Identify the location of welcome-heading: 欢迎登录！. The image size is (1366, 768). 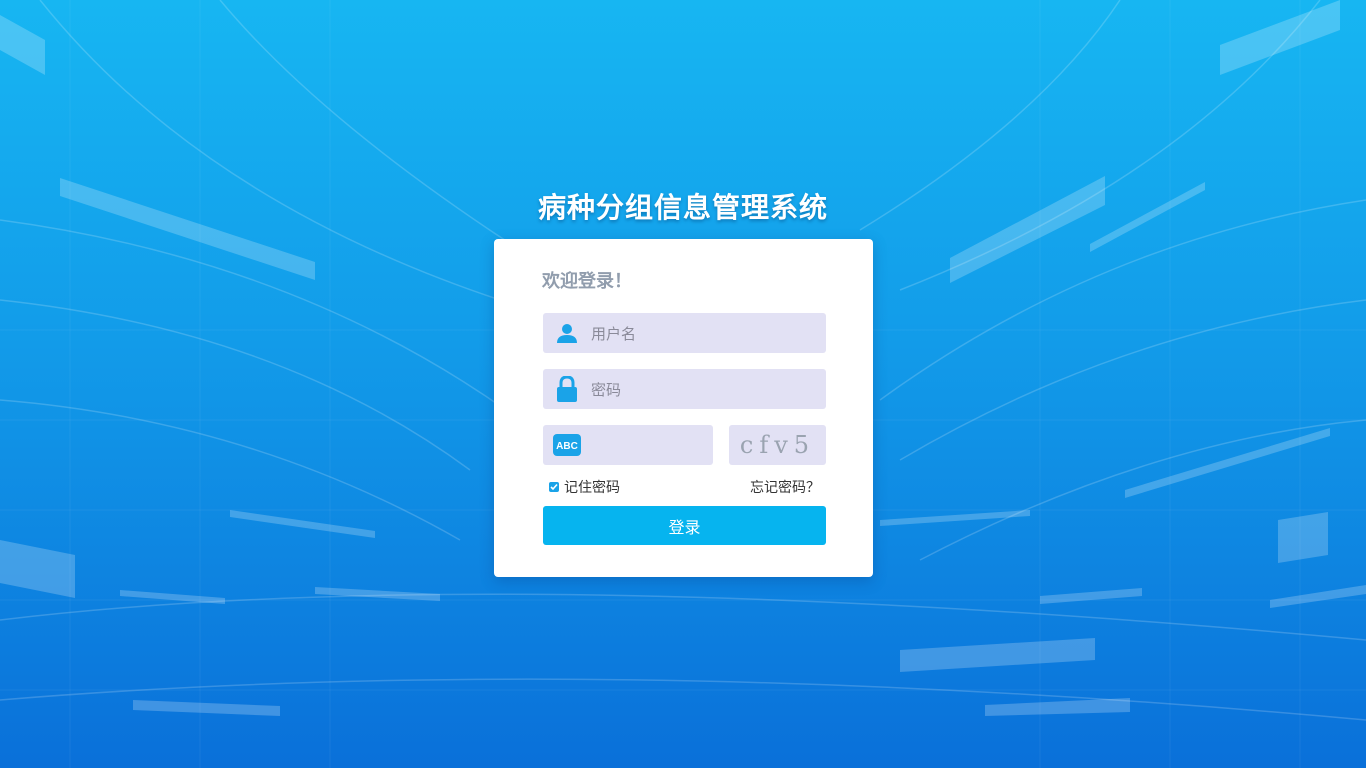
(587, 281).